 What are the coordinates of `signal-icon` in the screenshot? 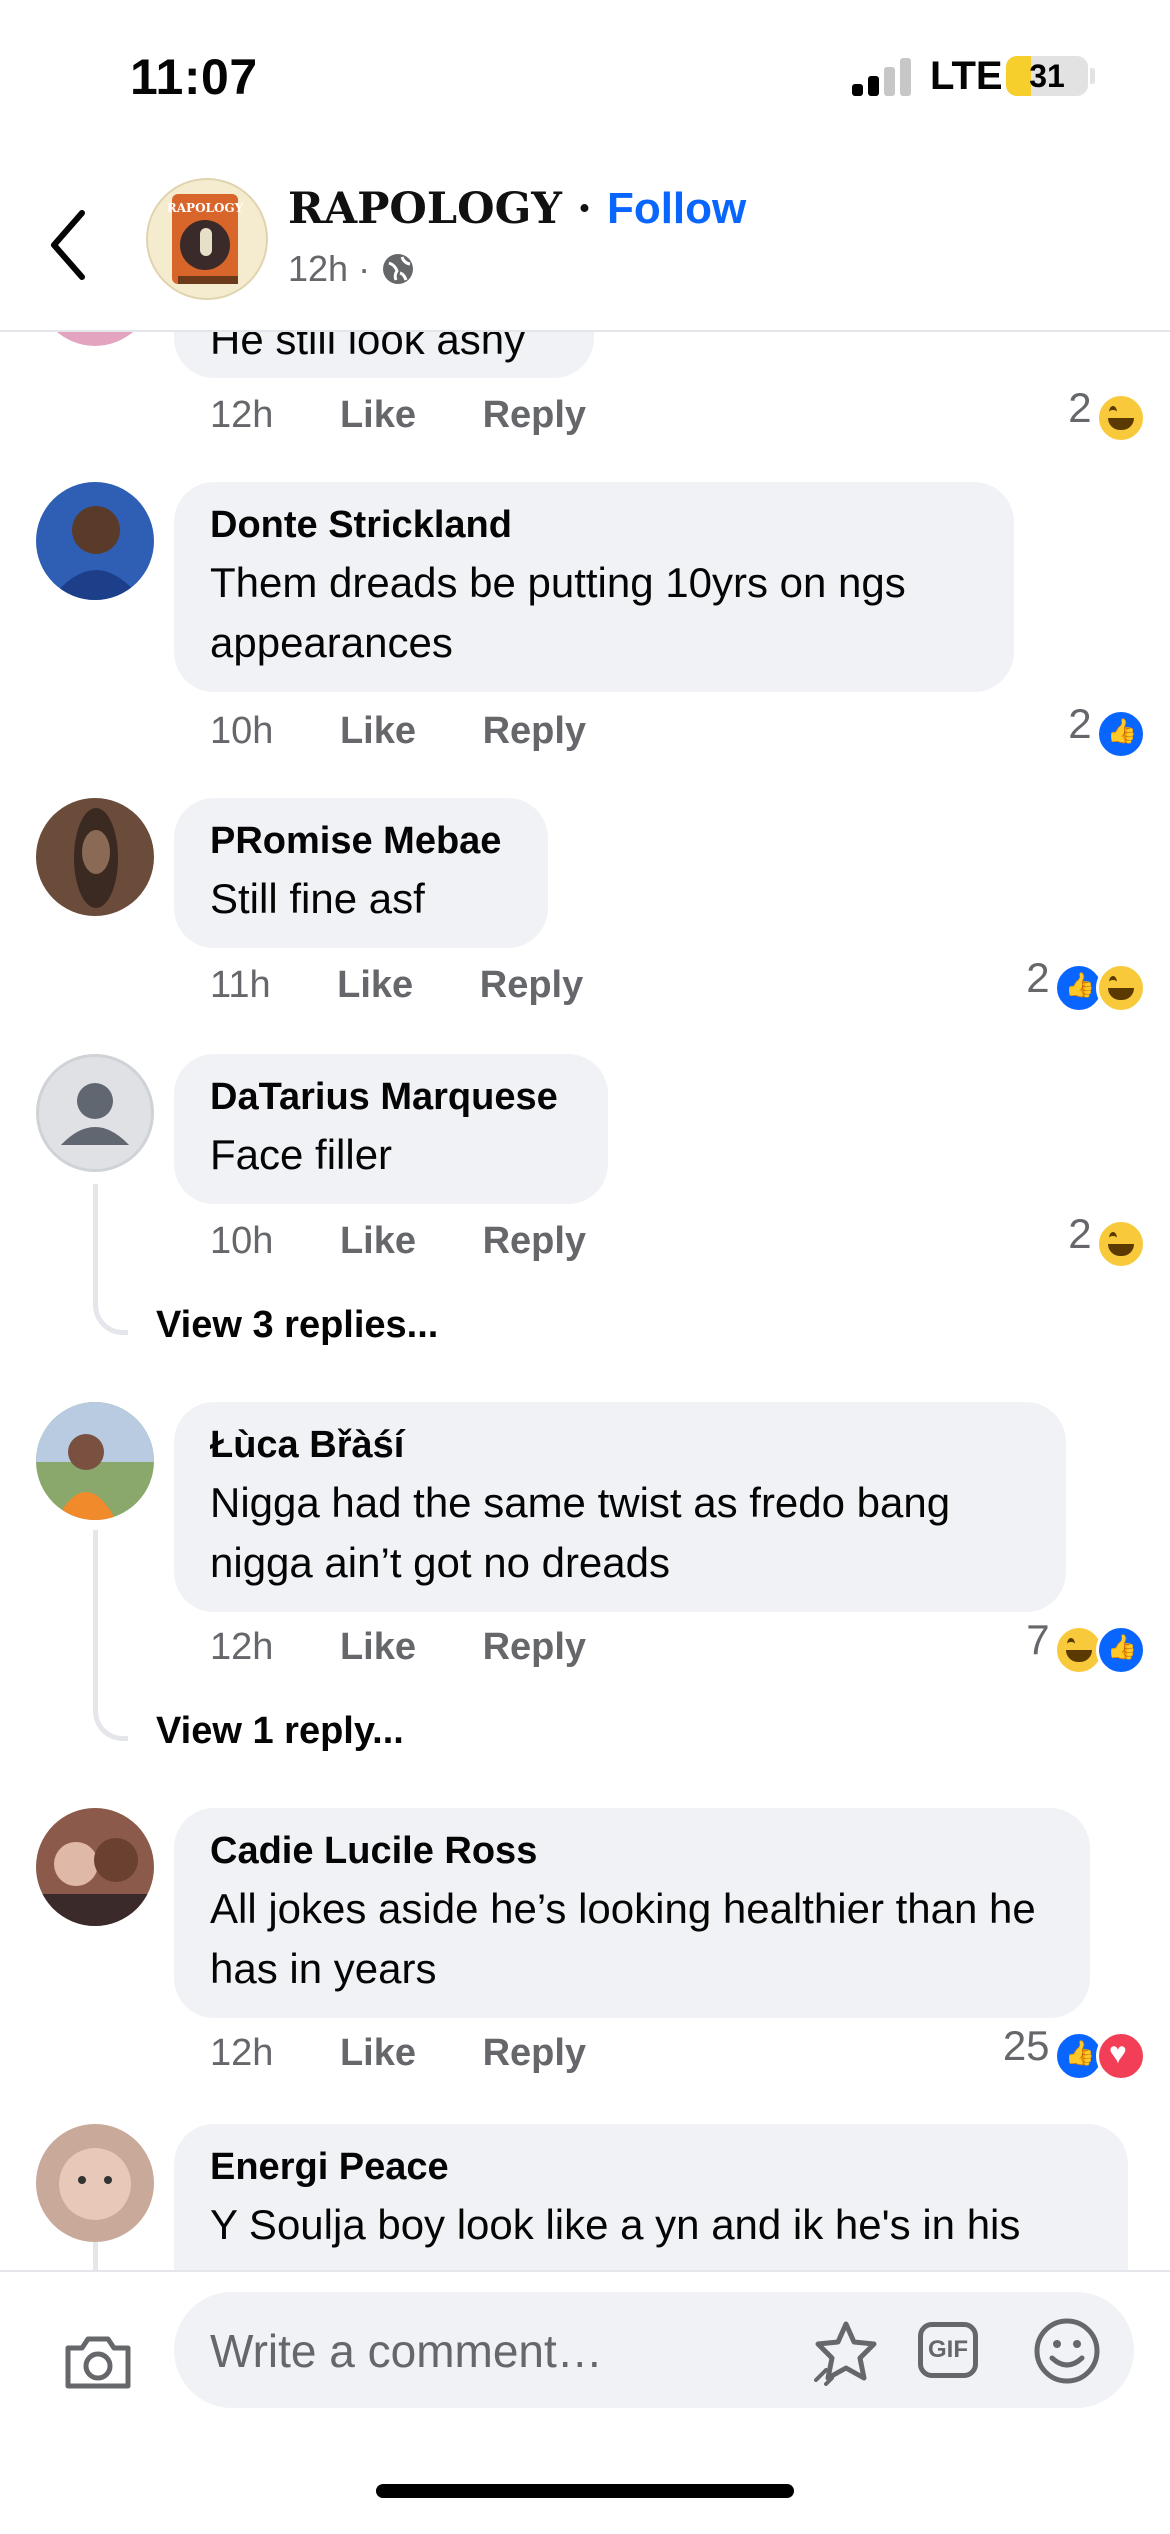 It's located at (883, 77).